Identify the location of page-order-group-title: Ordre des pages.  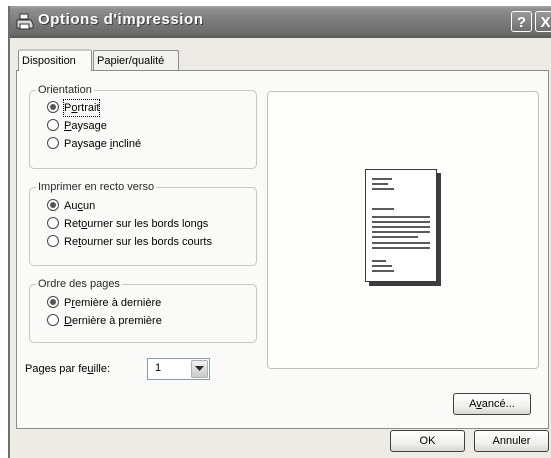
(79, 284).